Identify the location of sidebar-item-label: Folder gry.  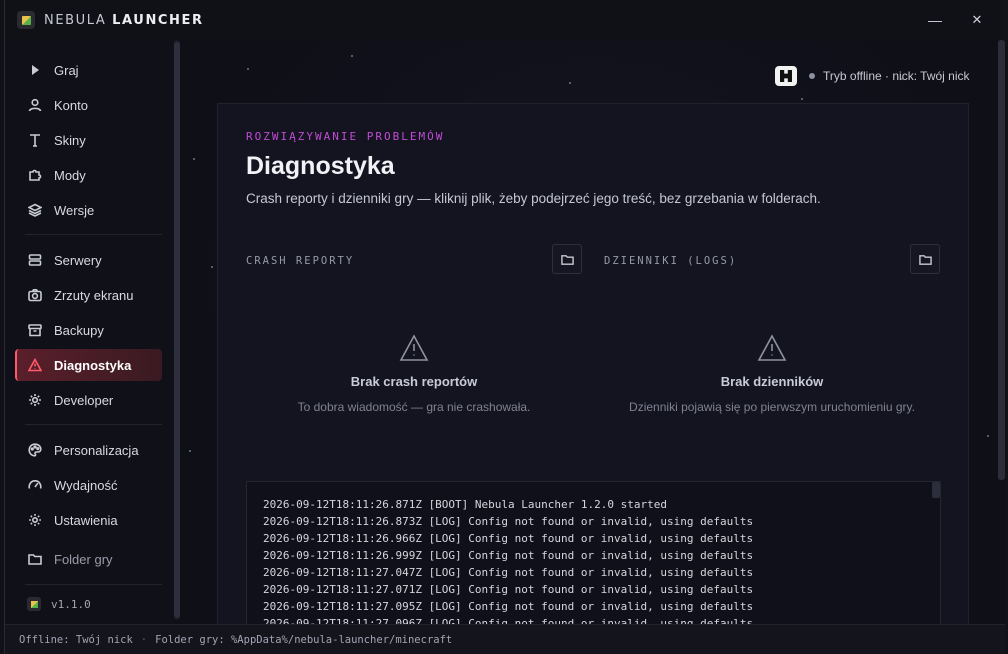
(83, 559).